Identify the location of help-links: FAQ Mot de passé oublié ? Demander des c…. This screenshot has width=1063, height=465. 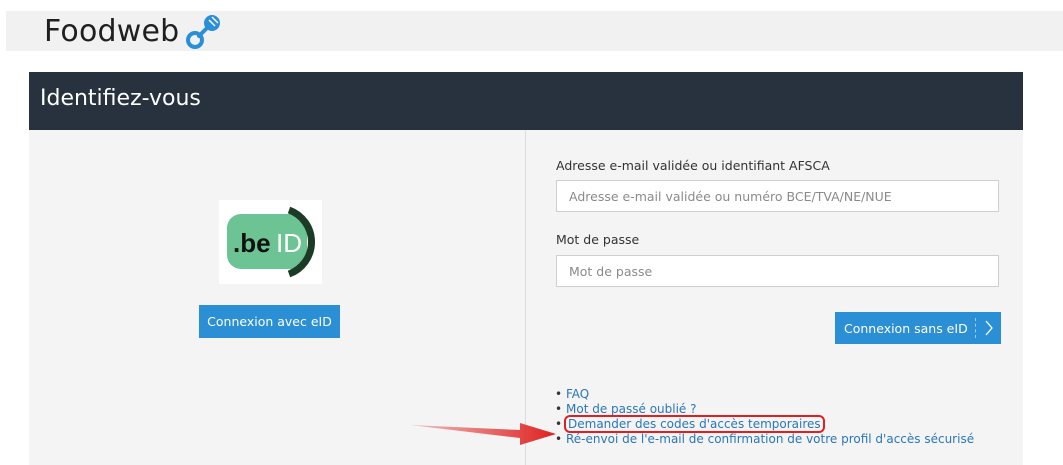
(764, 417).